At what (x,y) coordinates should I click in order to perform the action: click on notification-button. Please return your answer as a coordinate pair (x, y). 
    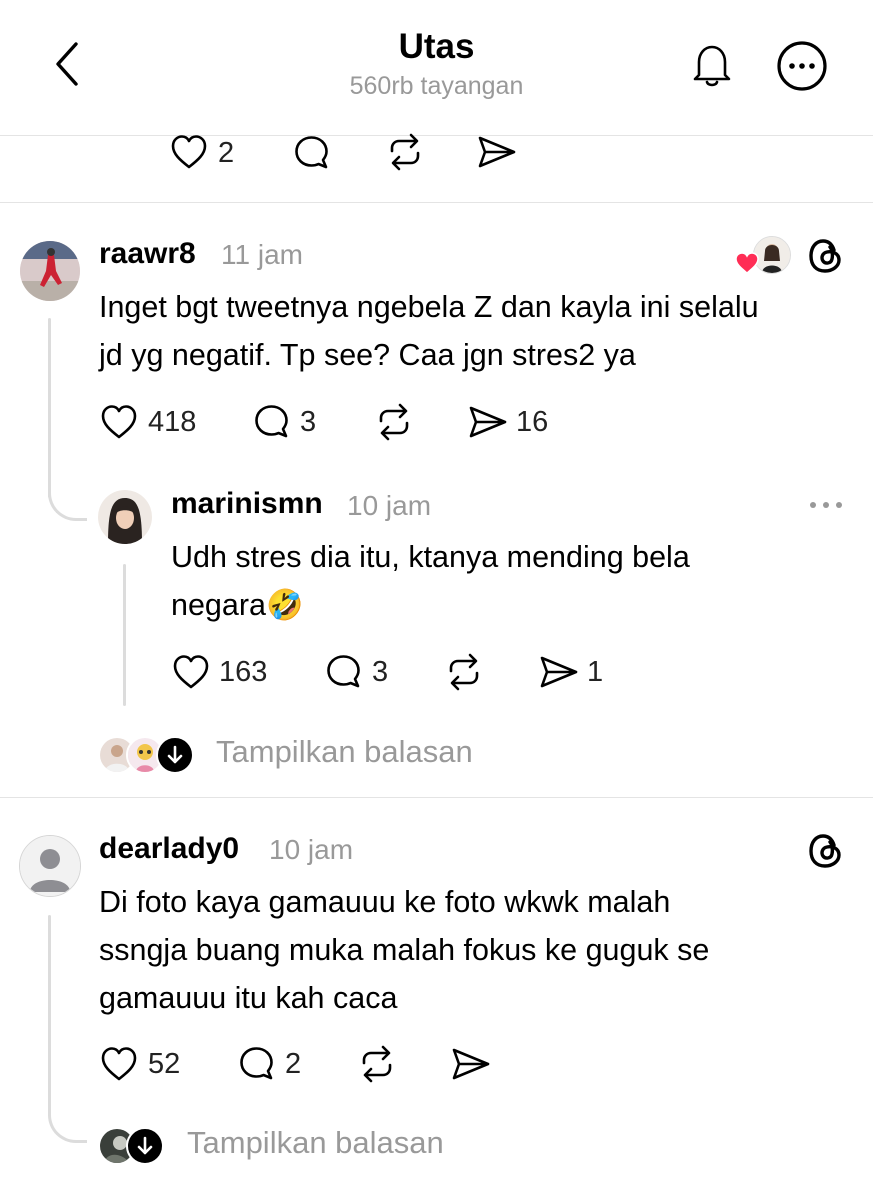
    Looking at the image, I should click on (712, 64).